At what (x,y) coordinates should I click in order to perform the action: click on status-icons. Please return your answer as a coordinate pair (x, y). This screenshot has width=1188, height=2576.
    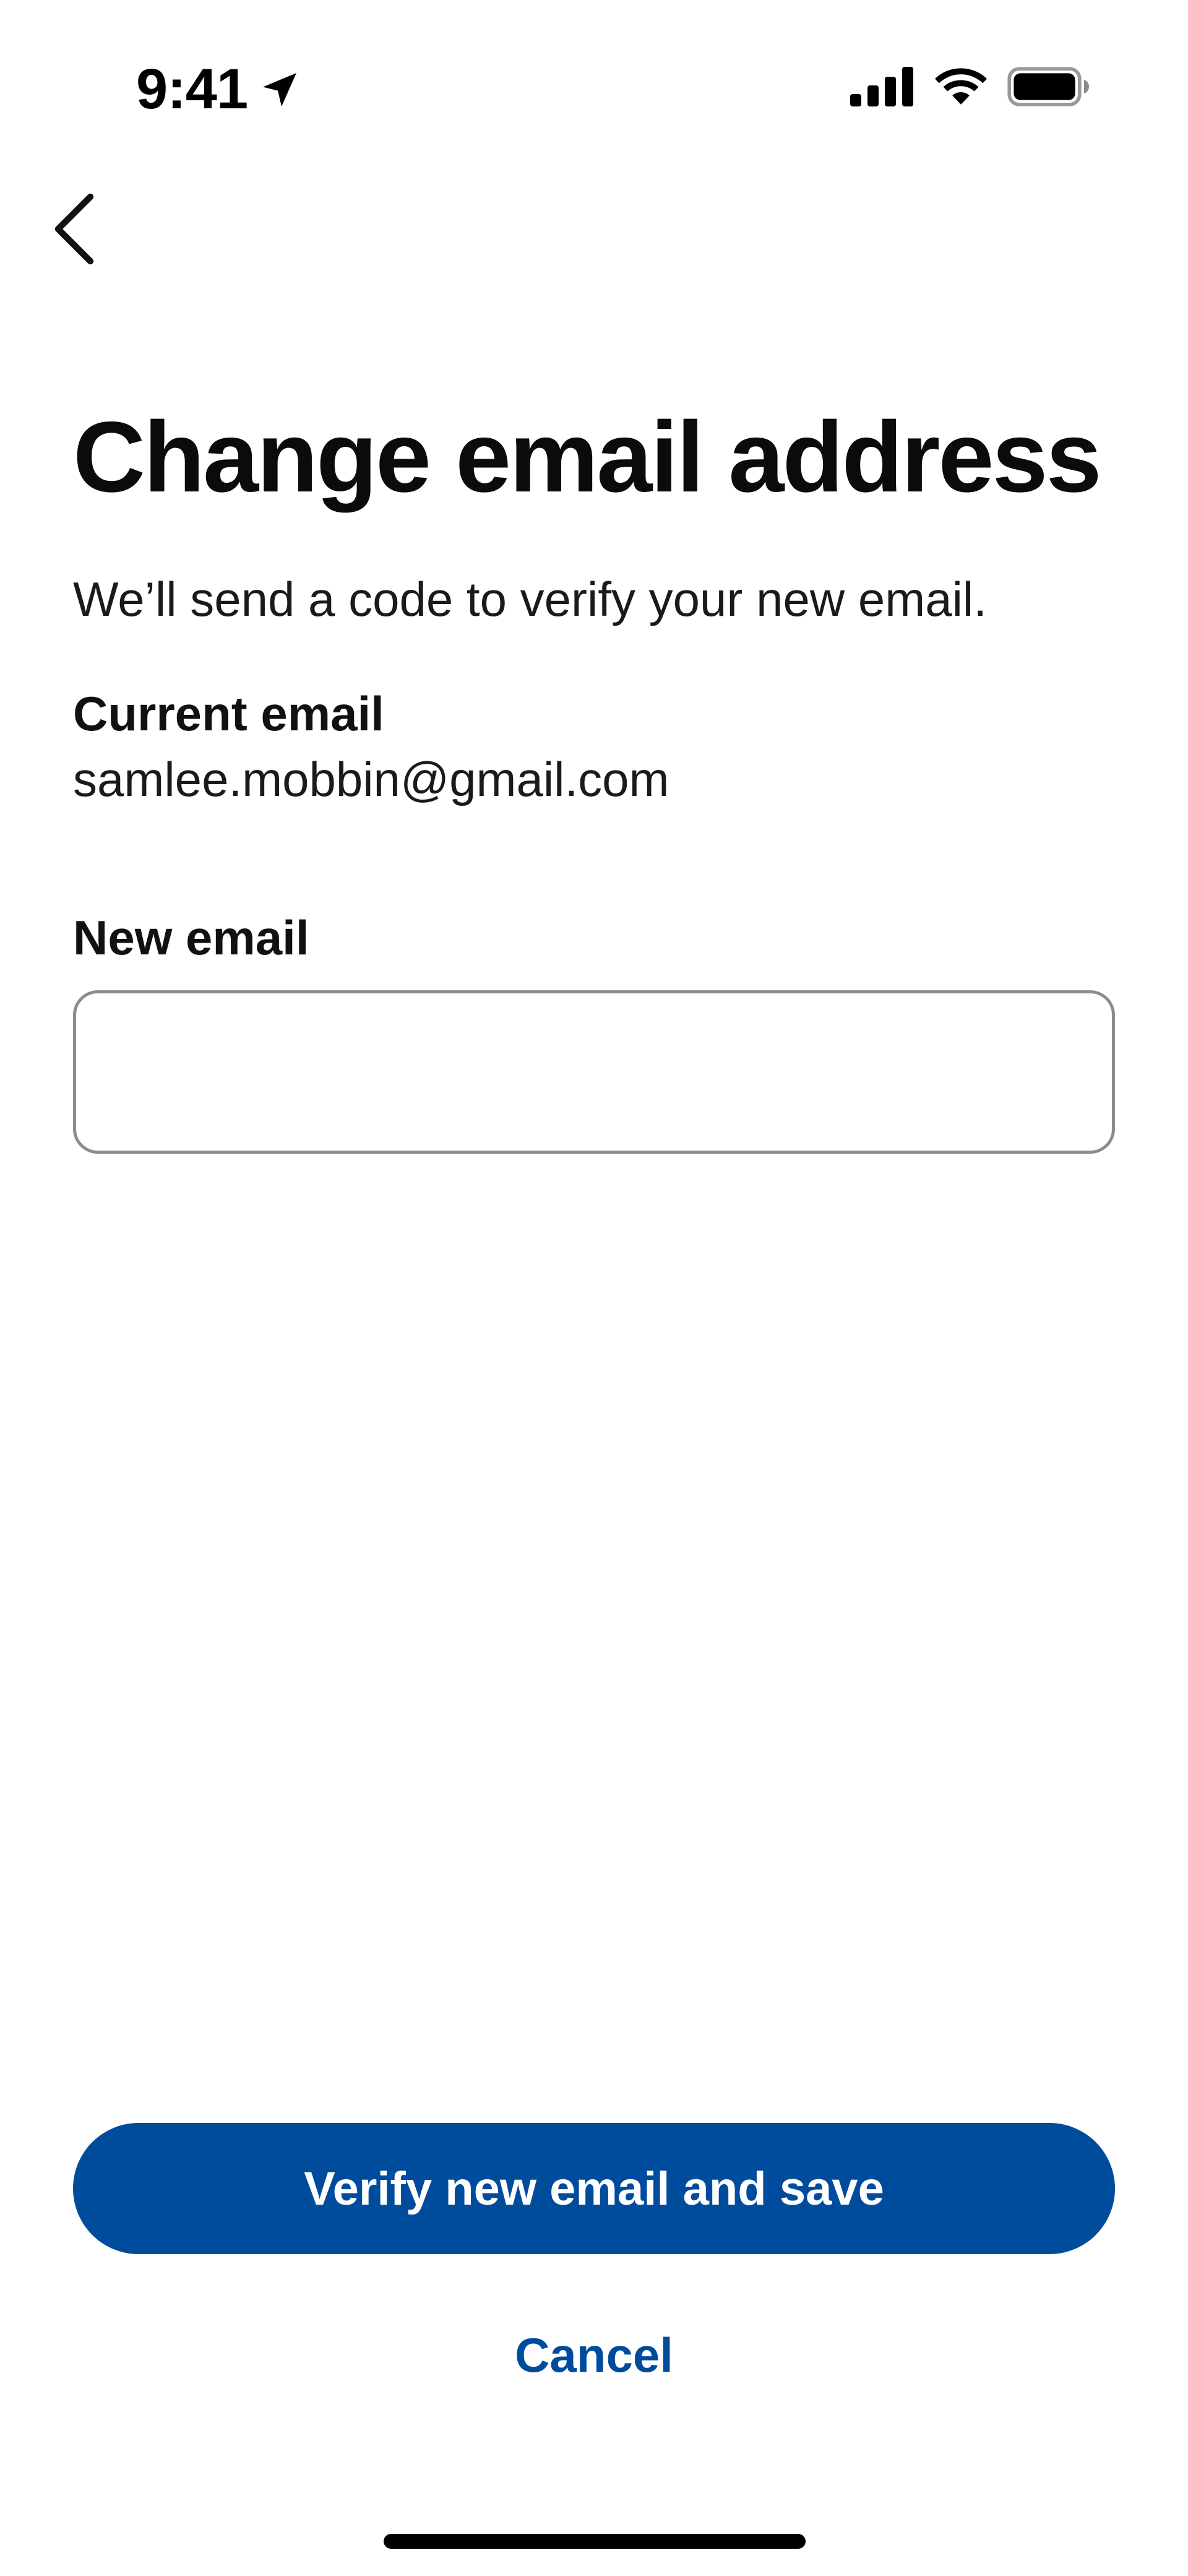
    Looking at the image, I should click on (970, 86).